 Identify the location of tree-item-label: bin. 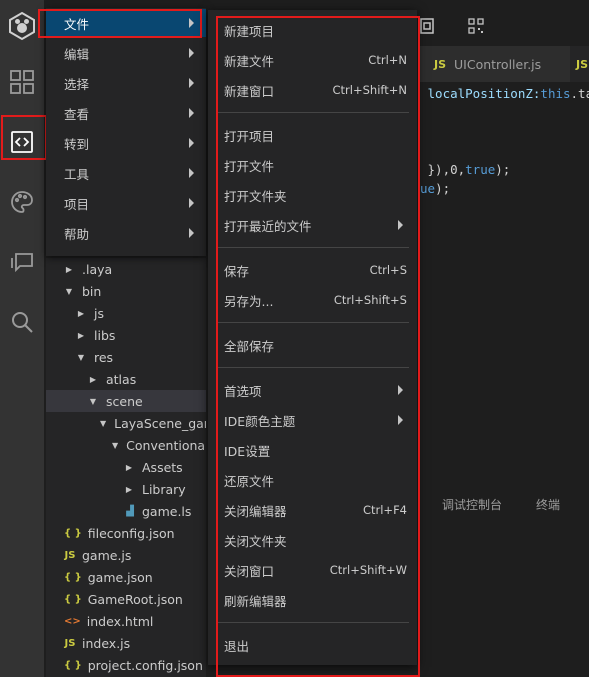
(92, 291).